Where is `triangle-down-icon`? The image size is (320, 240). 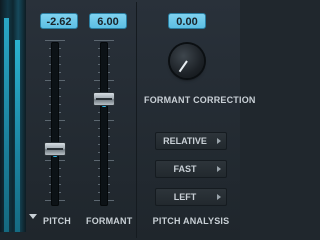 triangle-down-icon is located at coordinates (33, 216).